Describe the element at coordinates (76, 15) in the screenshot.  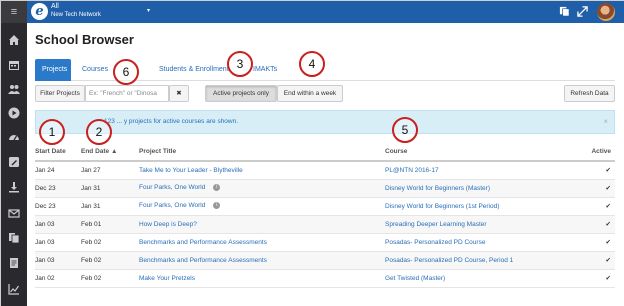
I see `network-name: New Tech Network` at that location.